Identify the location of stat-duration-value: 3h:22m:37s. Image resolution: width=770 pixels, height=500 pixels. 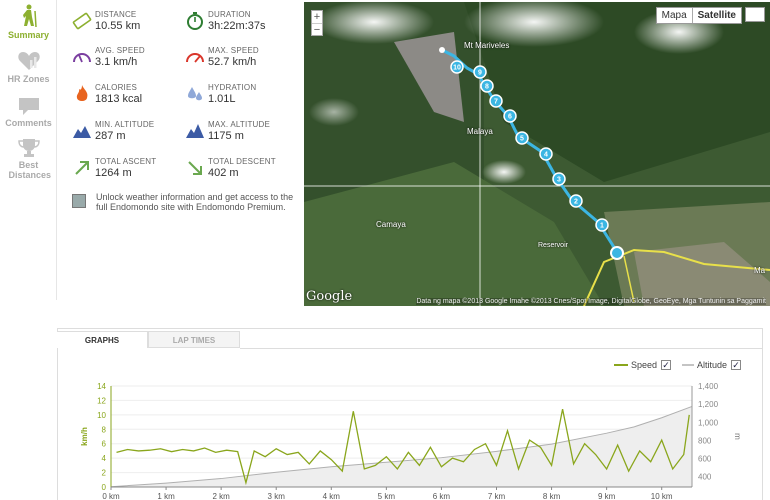
(237, 26).